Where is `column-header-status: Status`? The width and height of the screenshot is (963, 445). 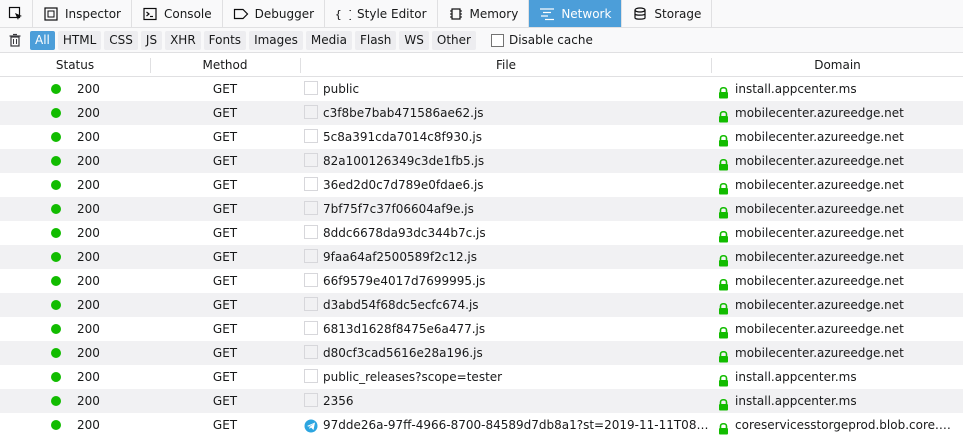
column-header-status: Status is located at coordinates (75, 65).